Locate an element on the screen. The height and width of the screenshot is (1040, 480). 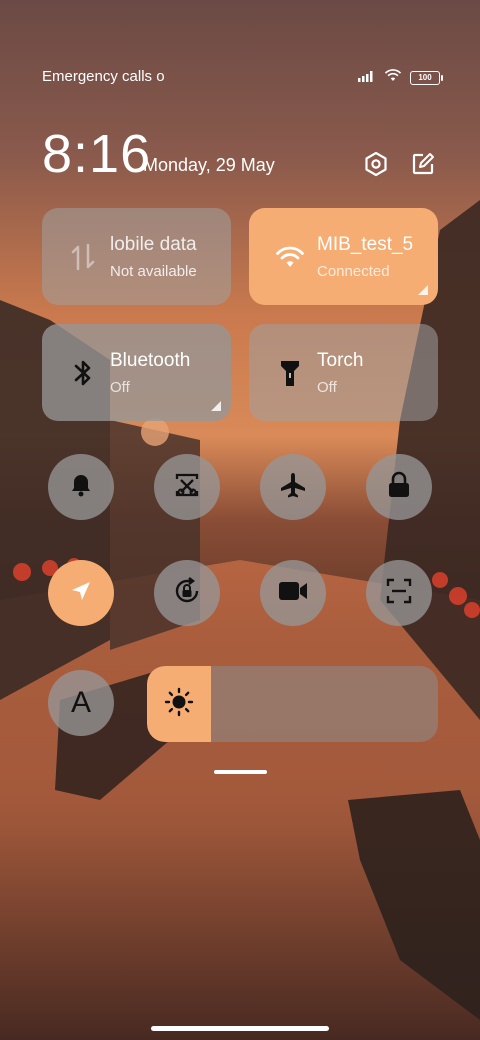
lock-icon is located at coordinates (399, 487).